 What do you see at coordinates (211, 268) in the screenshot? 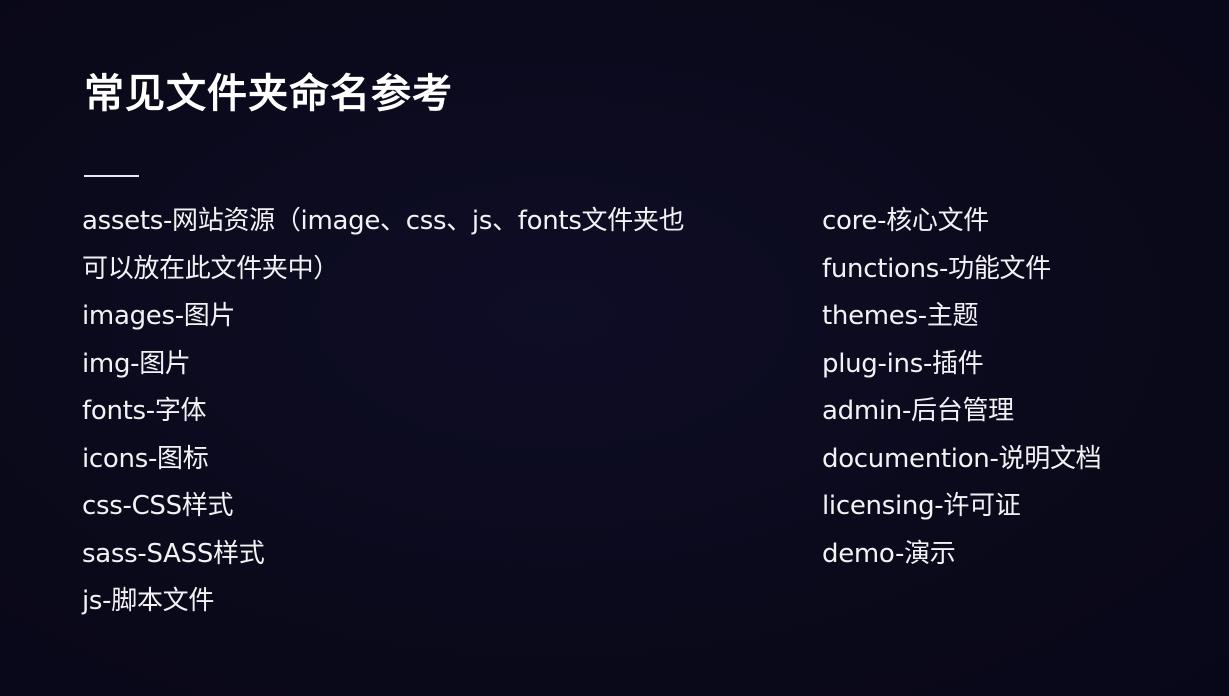
I see `list-item: 可以放在此文件夹中）` at bounding box center [211, 268].